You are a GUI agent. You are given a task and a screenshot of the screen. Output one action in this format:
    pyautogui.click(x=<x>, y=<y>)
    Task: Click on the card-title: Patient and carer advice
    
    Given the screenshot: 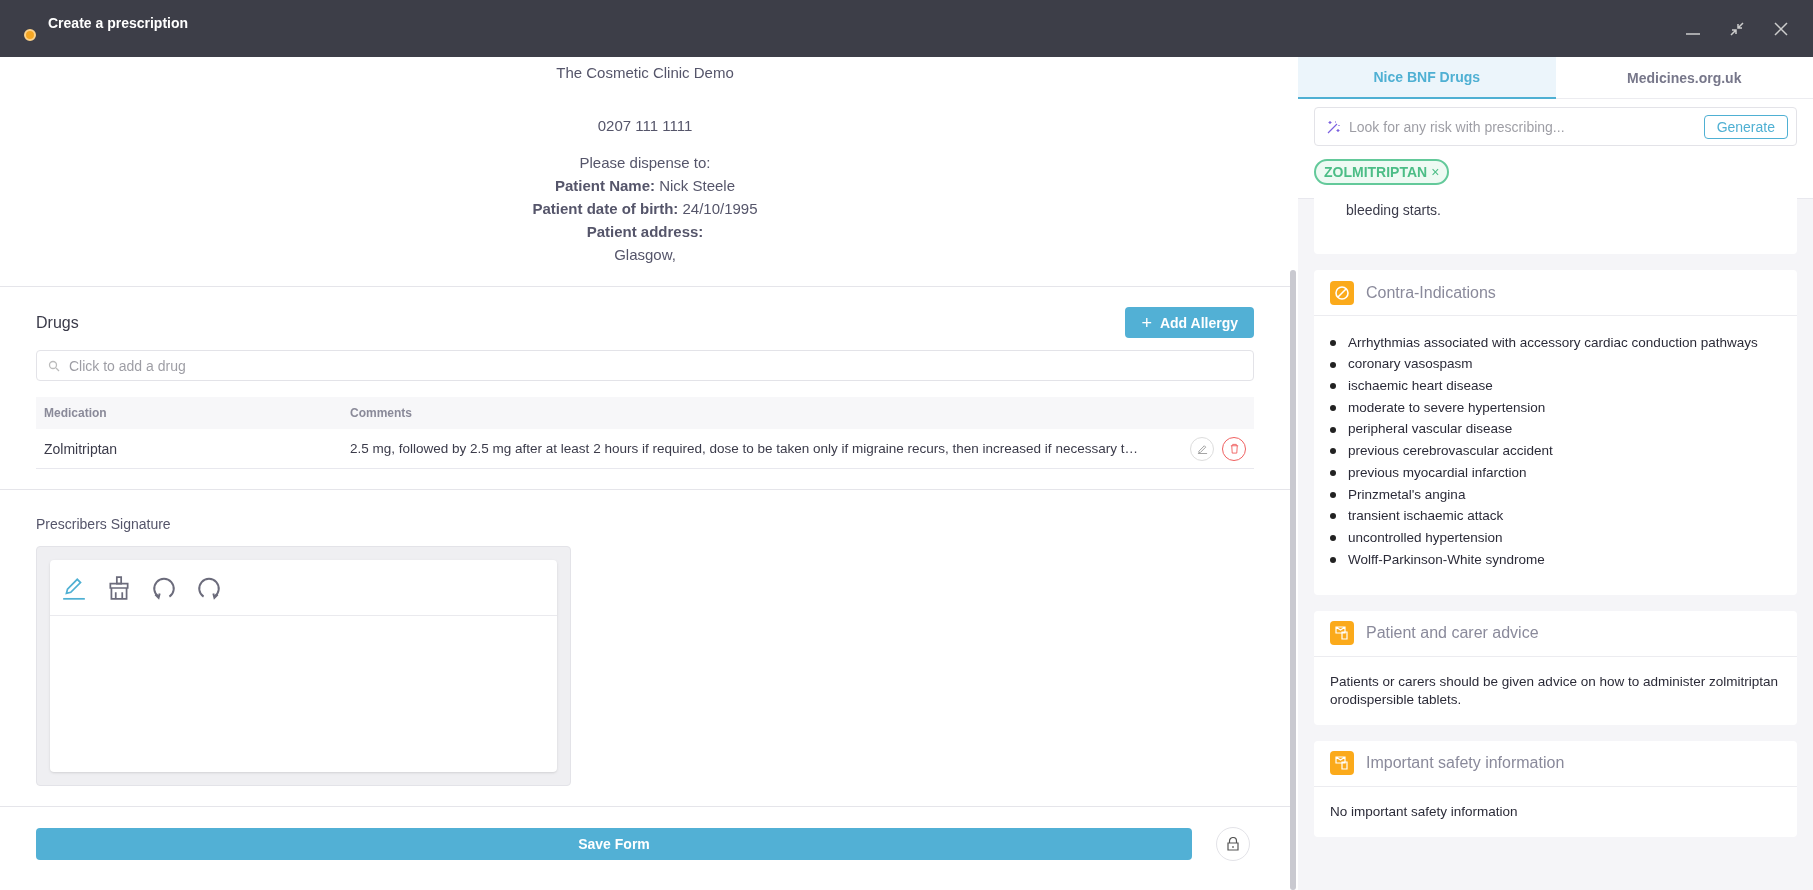 What is the action you would take?
    pyautogui.click(x=1452, y=633)
    